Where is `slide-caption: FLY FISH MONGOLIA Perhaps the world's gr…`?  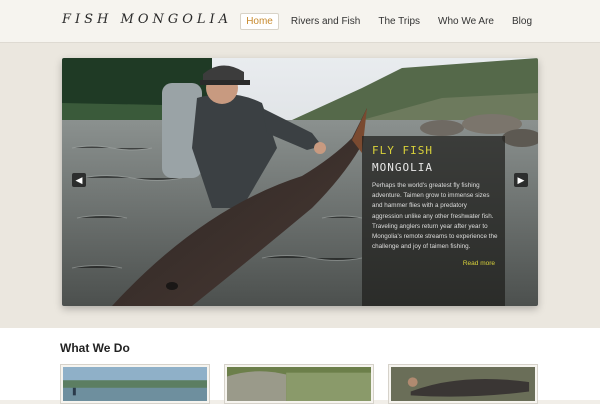
slide-caption: FLY FISH MONGOLIA Perhaps the world's gr… is located at coordinates (433, 221).